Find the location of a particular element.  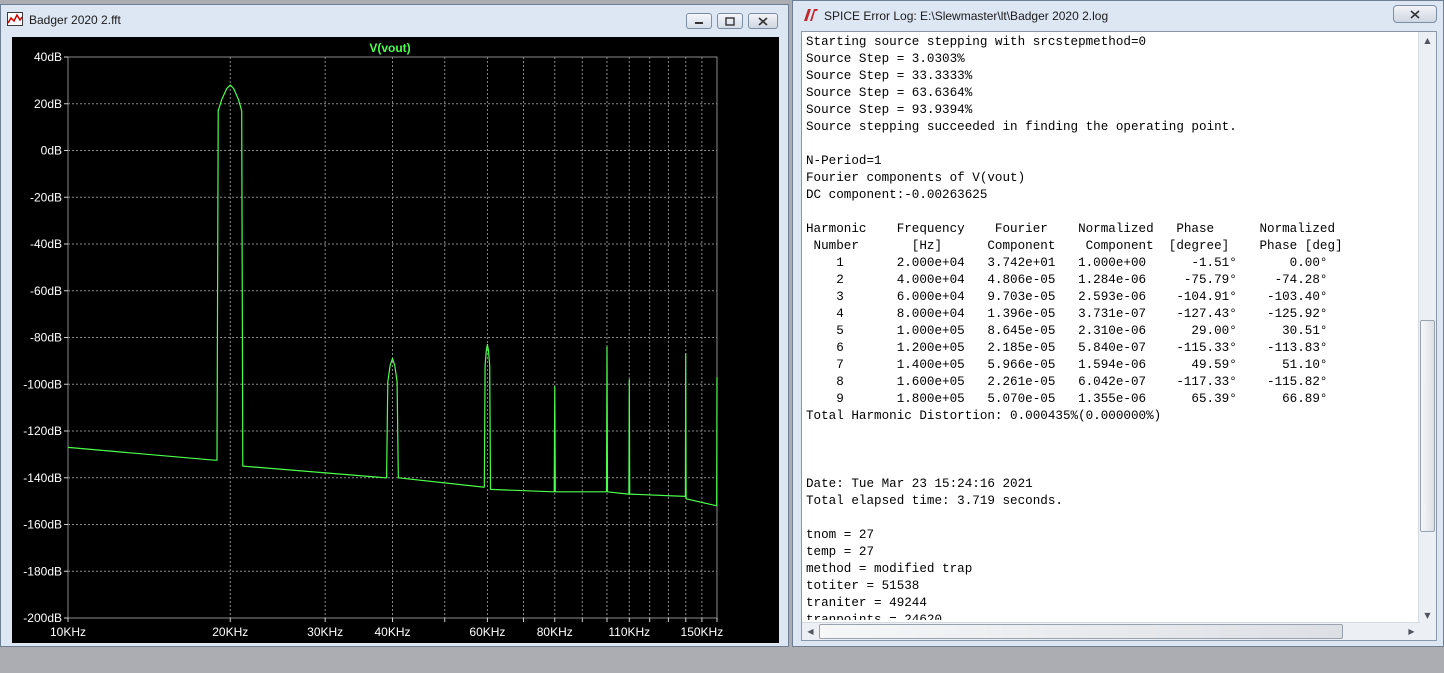

log-close-button is located at coordinates (1415, 14).